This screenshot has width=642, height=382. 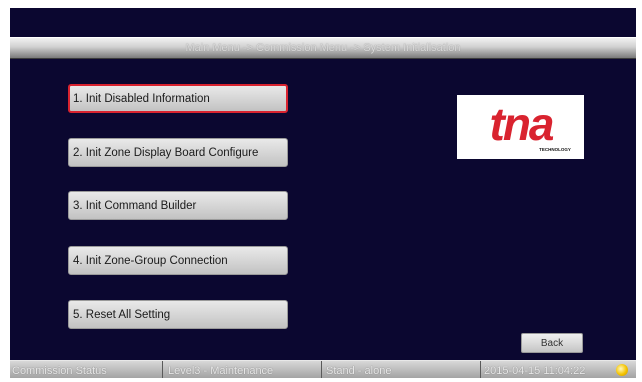 I want to click on logo-brand-text: tna, so click(x=522, y=124).